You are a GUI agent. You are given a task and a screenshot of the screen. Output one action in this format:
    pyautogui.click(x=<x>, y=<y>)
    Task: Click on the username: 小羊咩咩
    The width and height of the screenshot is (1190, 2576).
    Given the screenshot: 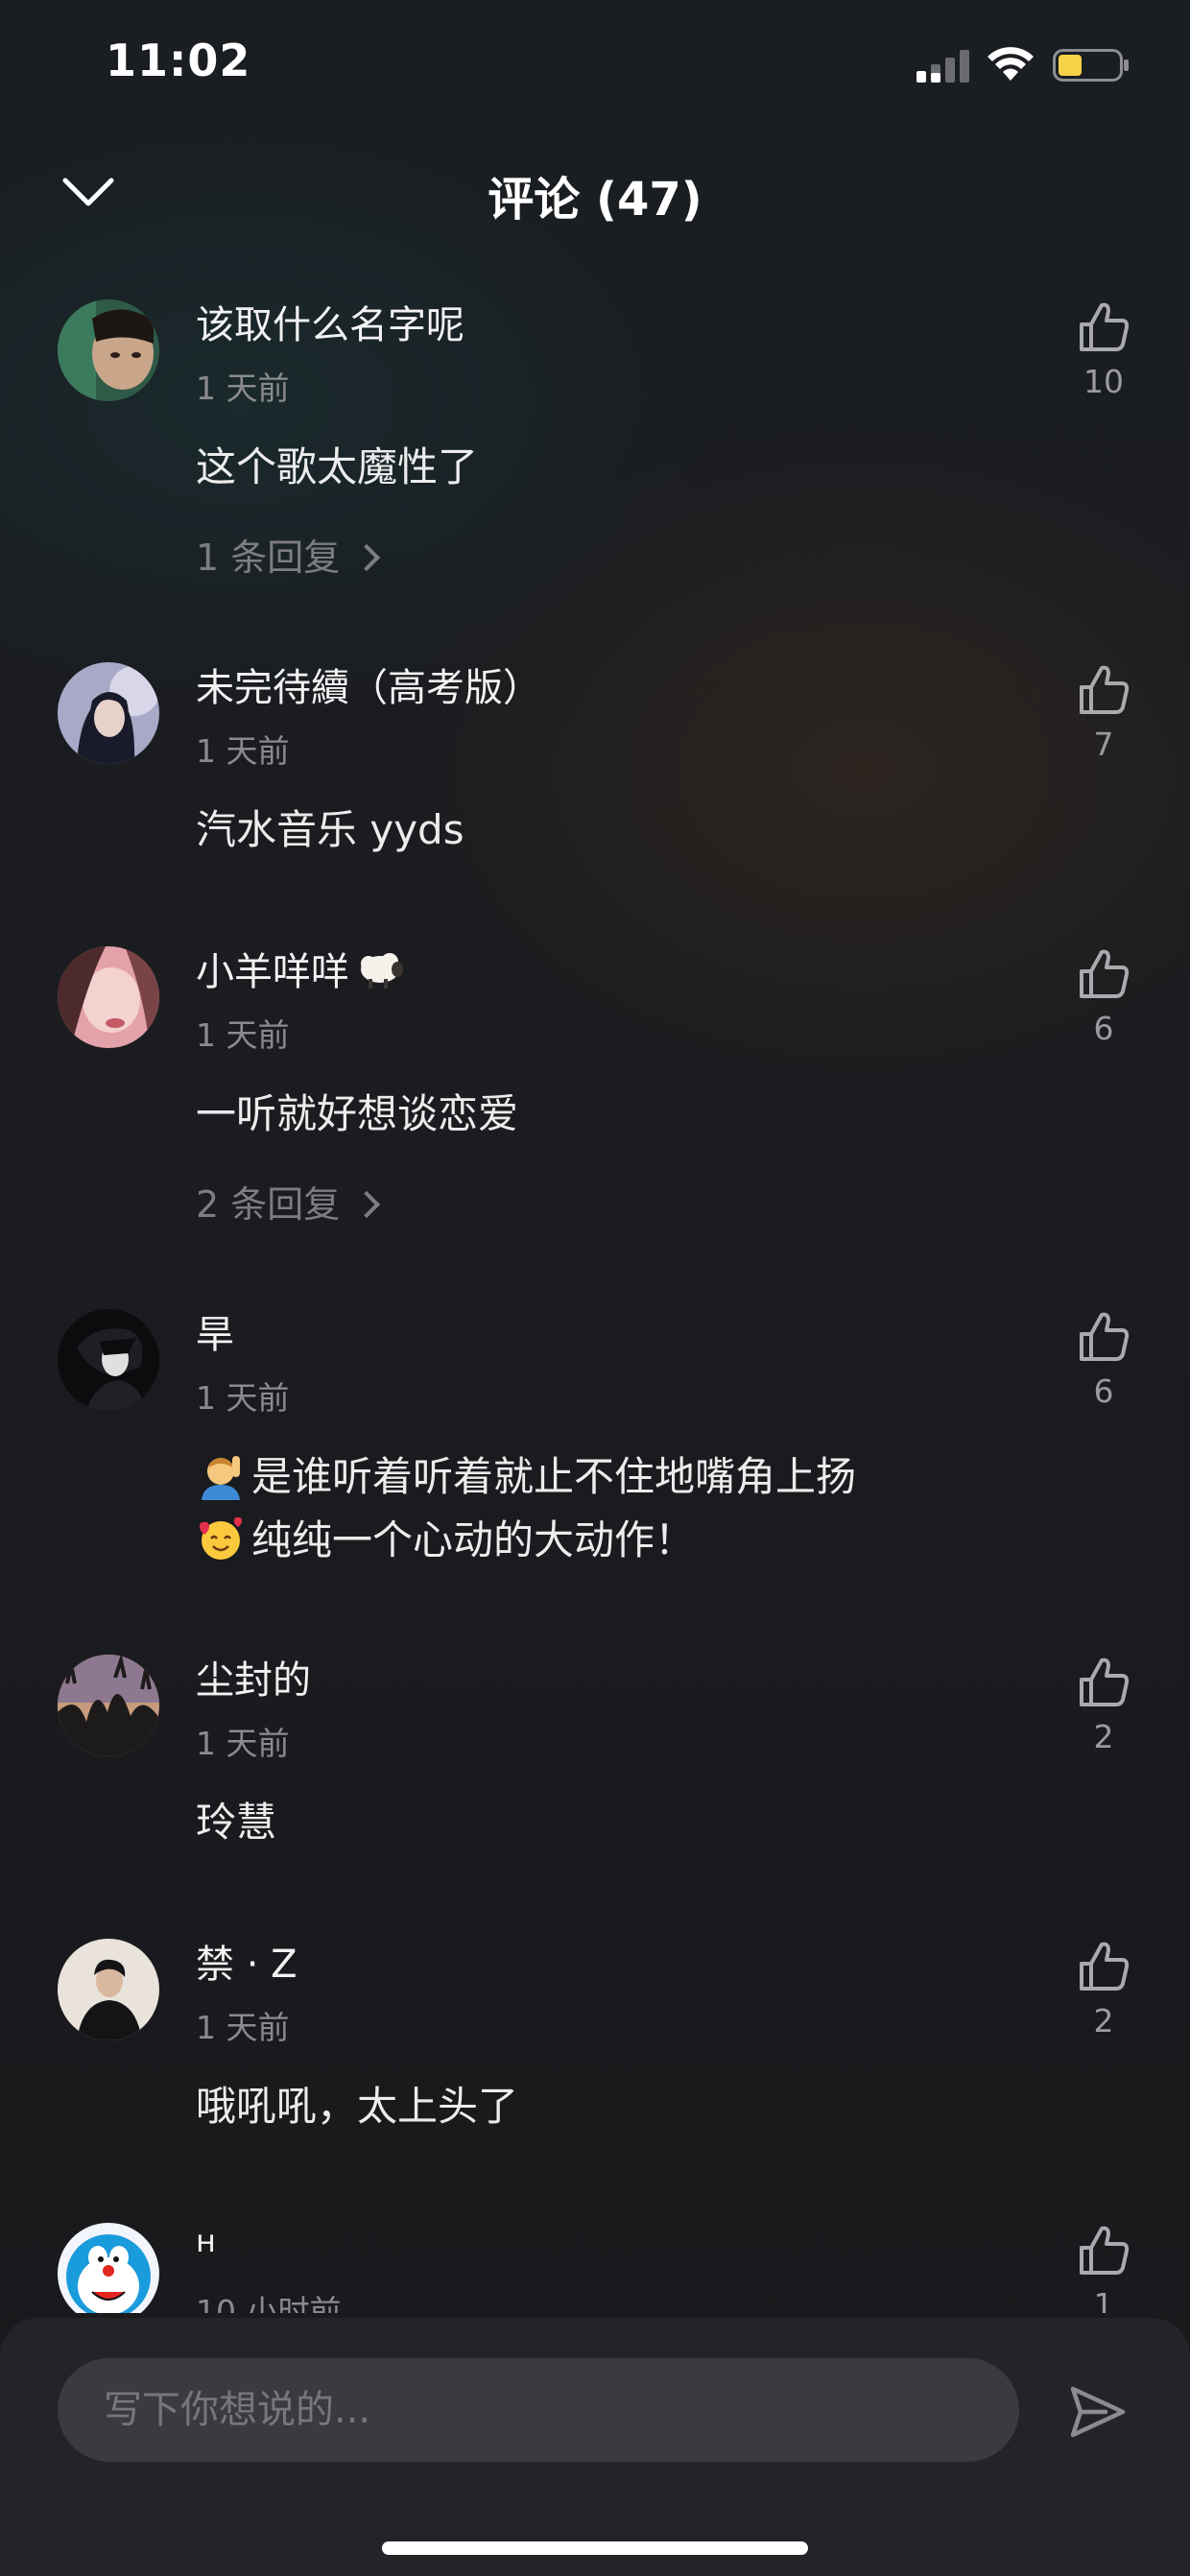 What is the action you would take?
    pyautogui.click(x=300, y=968)
    